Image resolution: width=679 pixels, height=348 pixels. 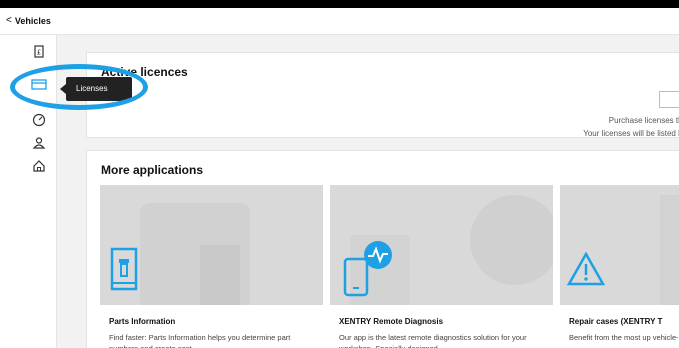 What do you see at coordinates (631, 133) in the screenshot?
I see `licences-empty-text-2: Your licenses will be listed he` at bounding box center [631, 133].